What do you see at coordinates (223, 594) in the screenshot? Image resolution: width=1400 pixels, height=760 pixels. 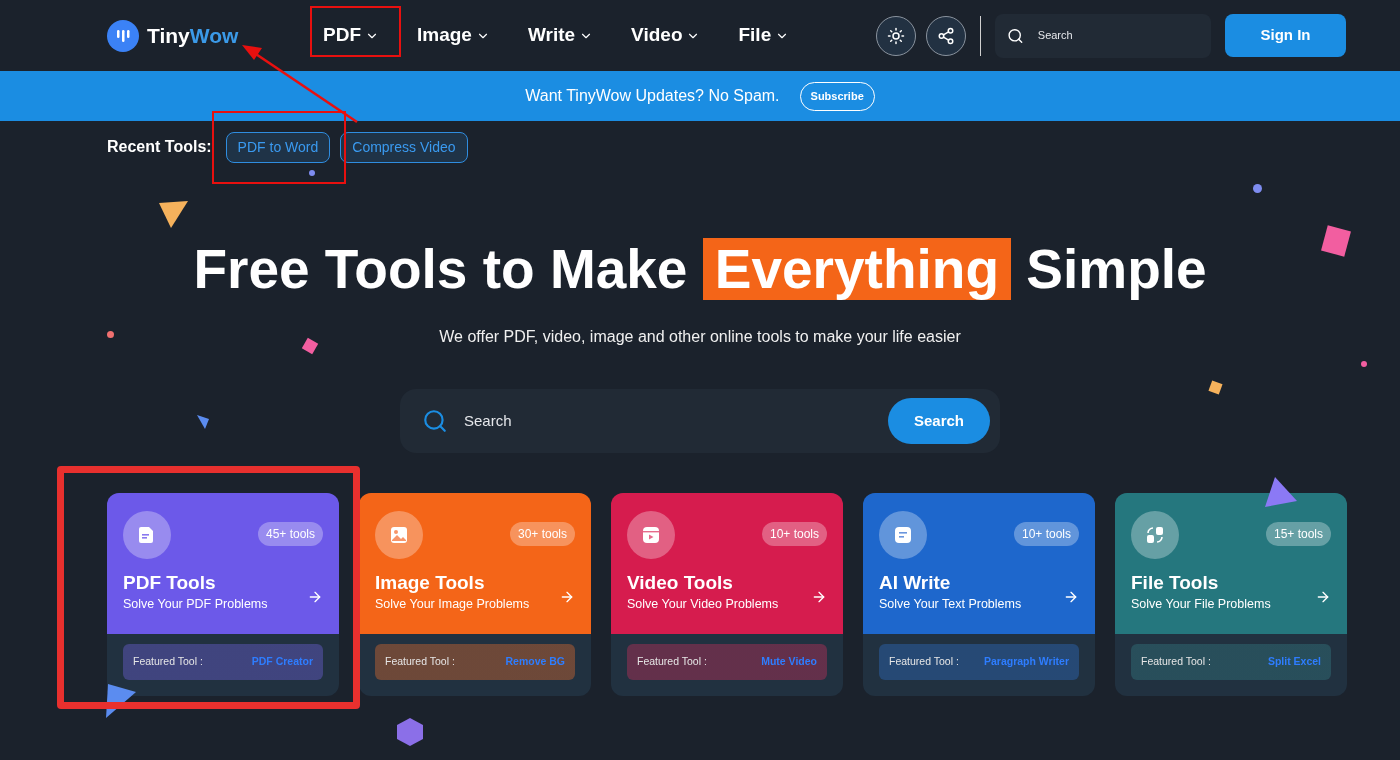 I see `tool-category-card: 45+ tools PDF Tools Solve Your PDF Problems Featured Tool : PDF Creator` at bounding box center [223, 594].